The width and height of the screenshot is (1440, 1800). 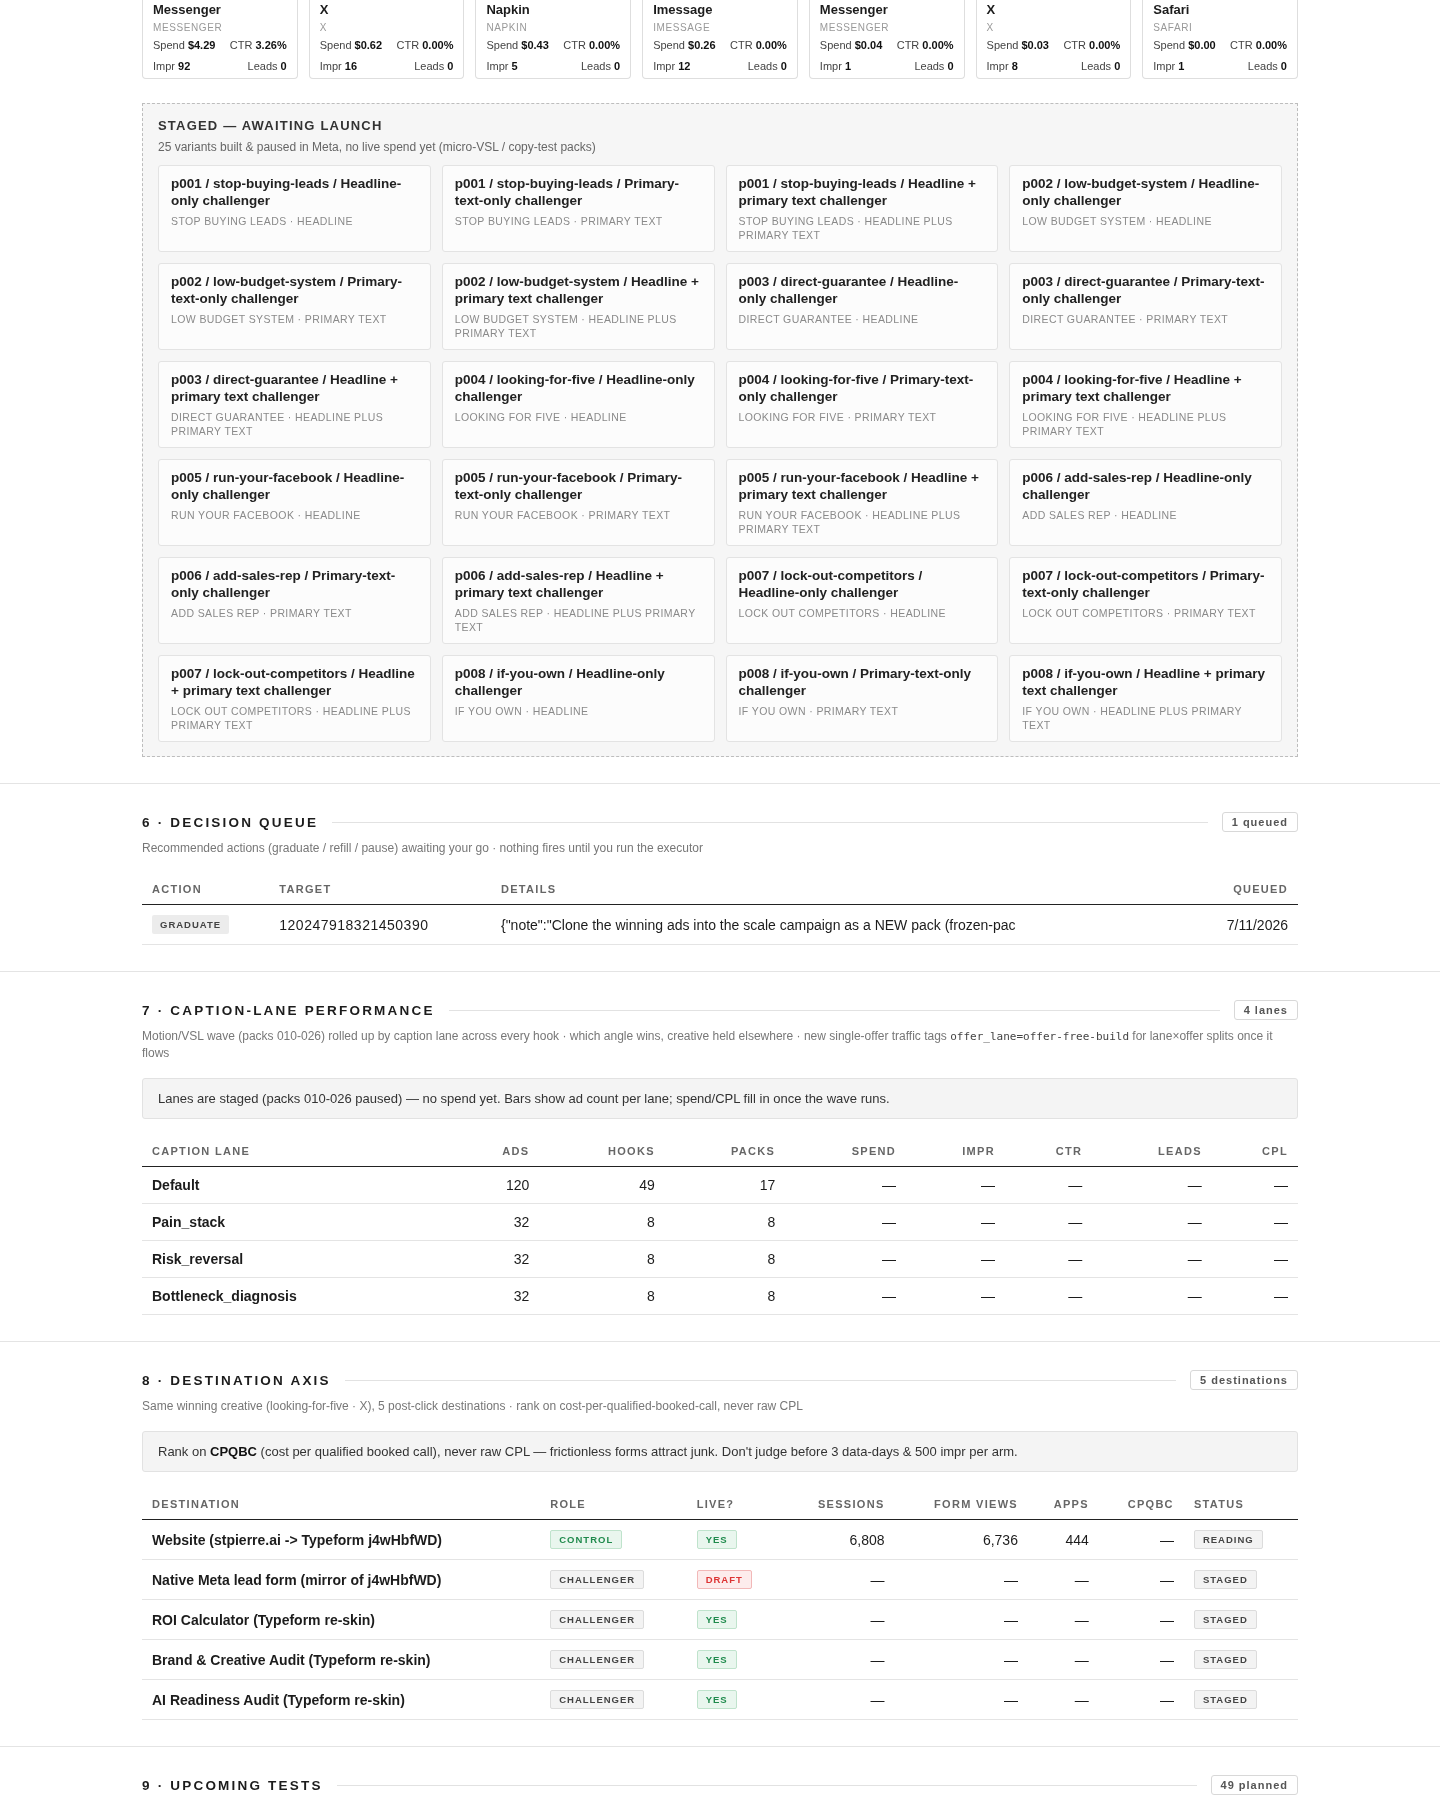 What do you see at coordinates (846, 1151) in the screenshot?
I see `column-header: SPEND` at bounding box center [846, 1151].